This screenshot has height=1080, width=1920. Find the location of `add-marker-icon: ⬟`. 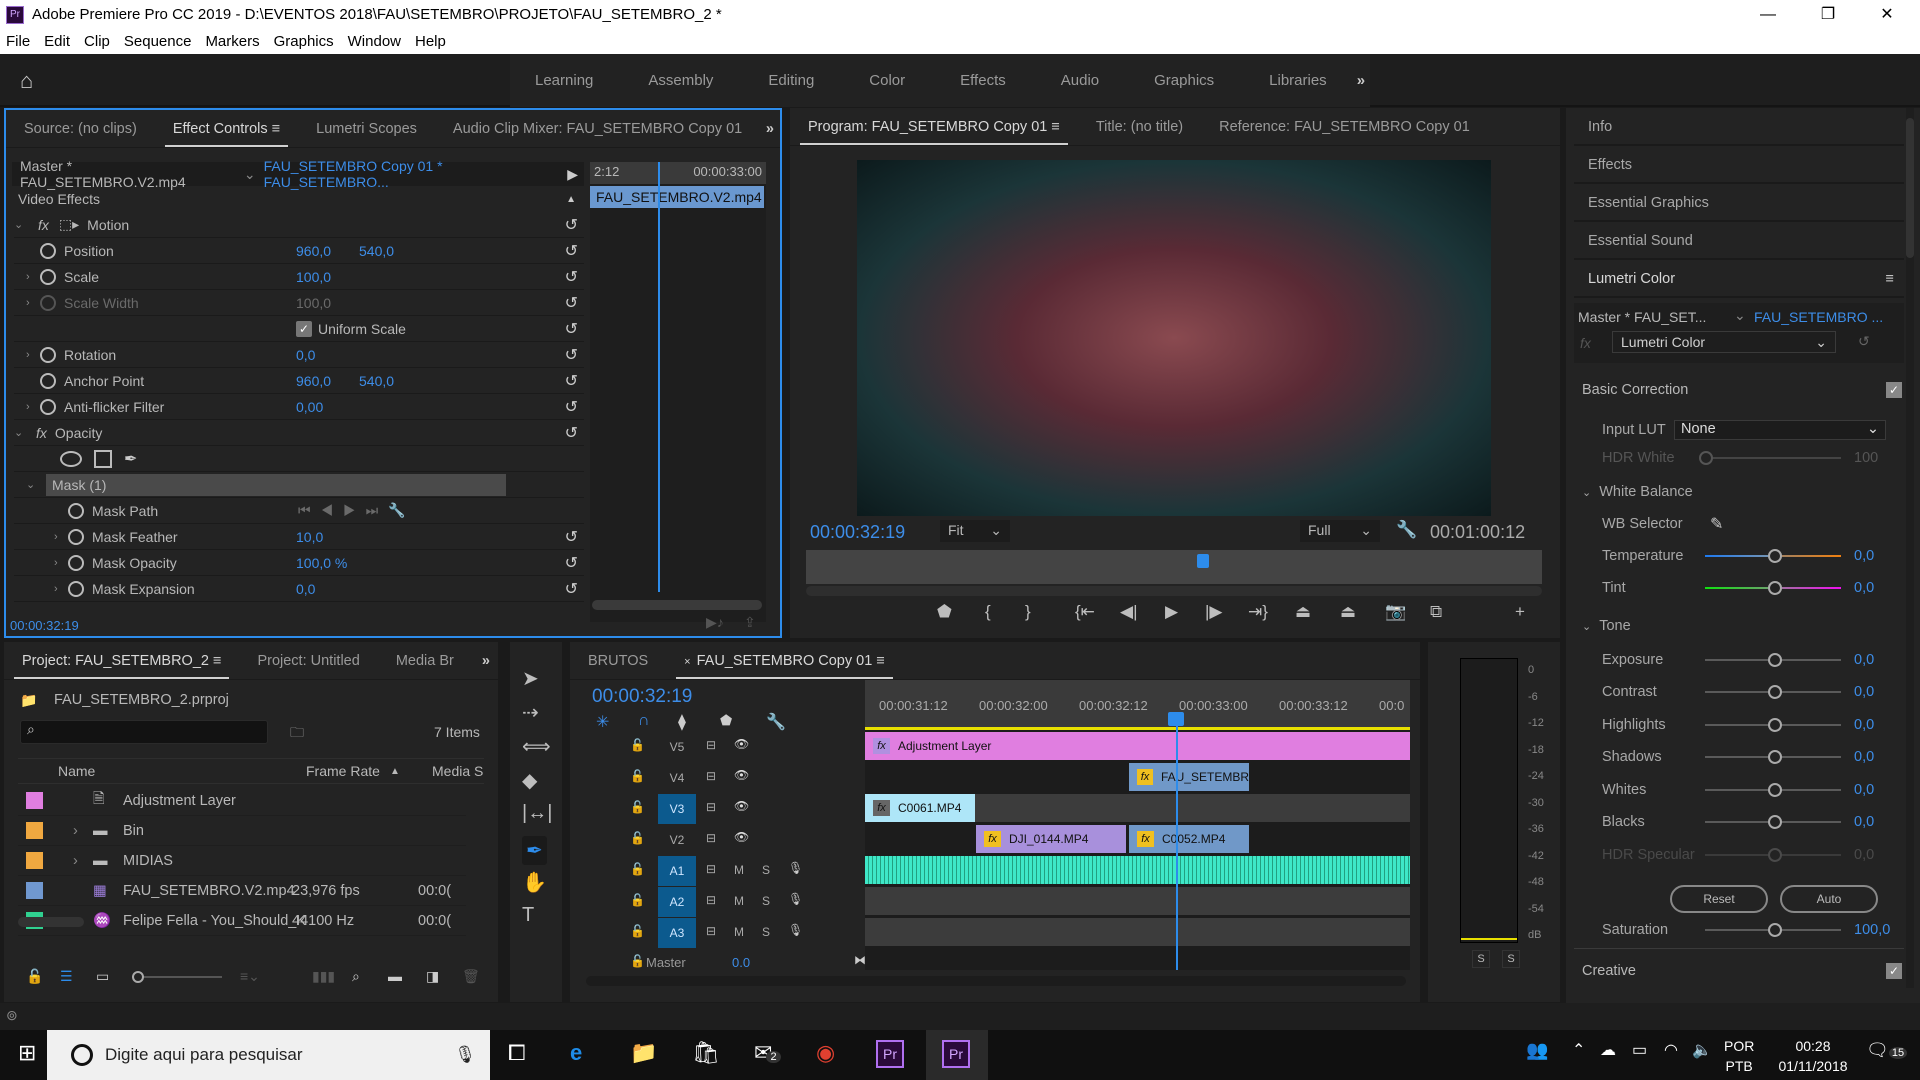

add-marker-icon: ⬟ is located at coordinates (726, 720).